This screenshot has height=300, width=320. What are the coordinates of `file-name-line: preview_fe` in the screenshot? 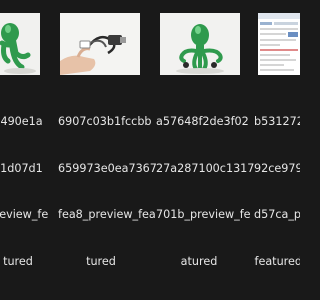 It's located at (24, 214).